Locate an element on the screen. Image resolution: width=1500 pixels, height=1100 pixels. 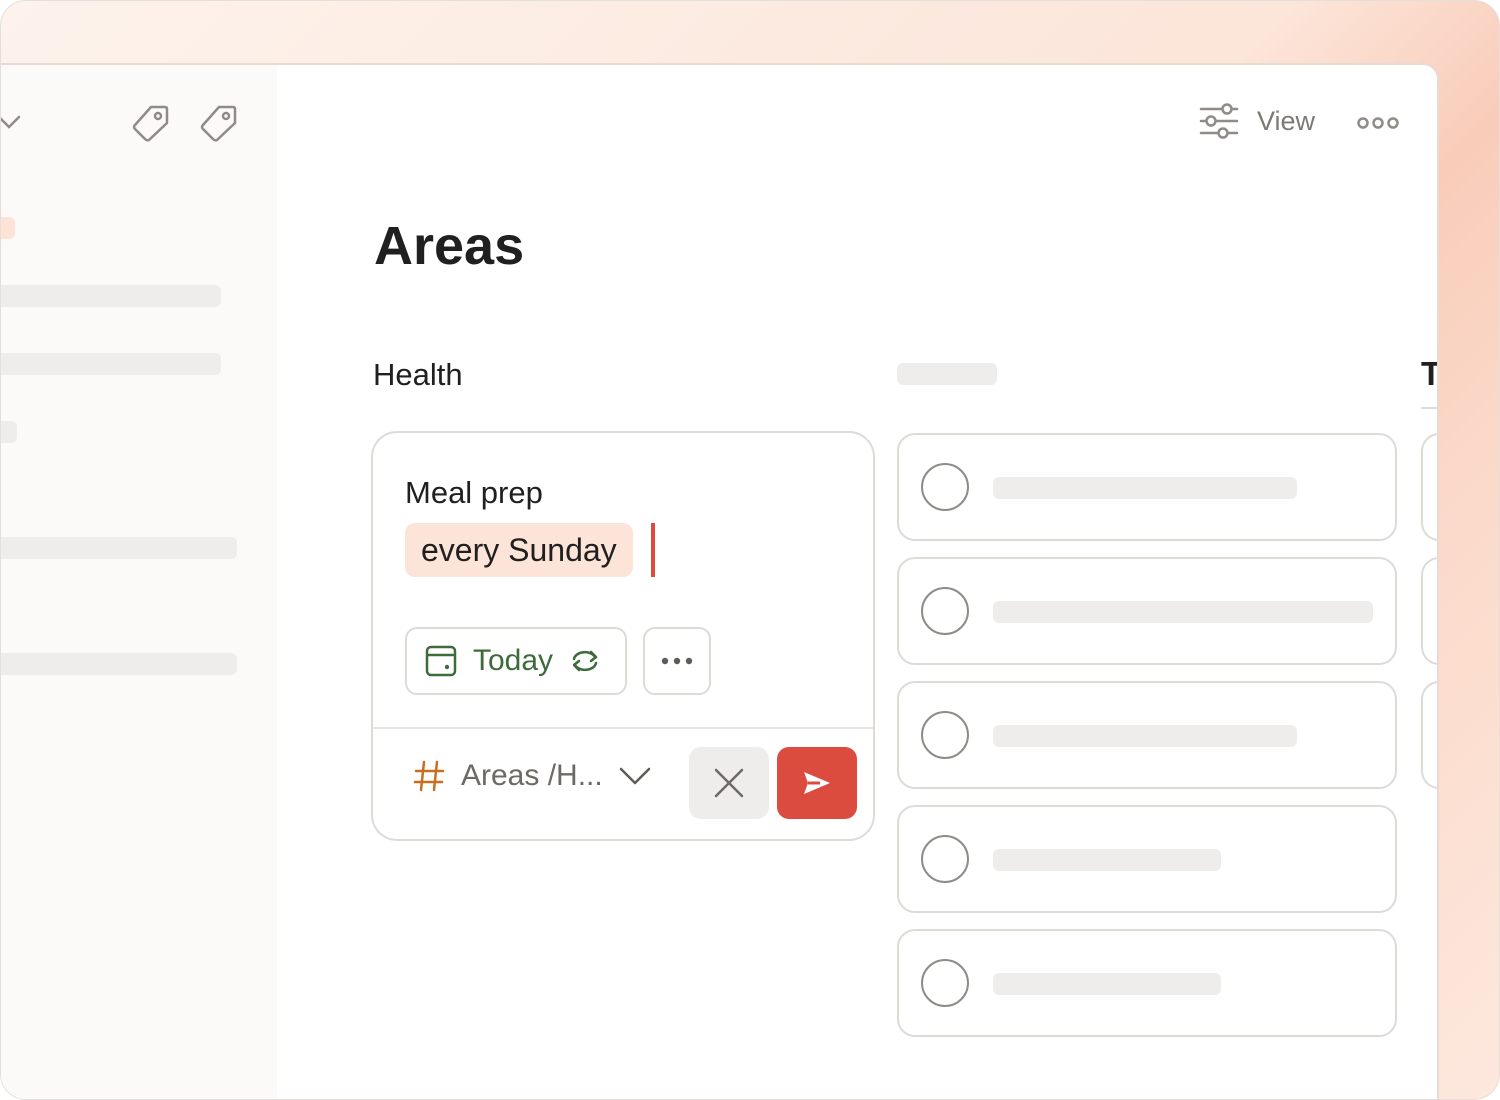
divider is located at coordinates (623, 728).